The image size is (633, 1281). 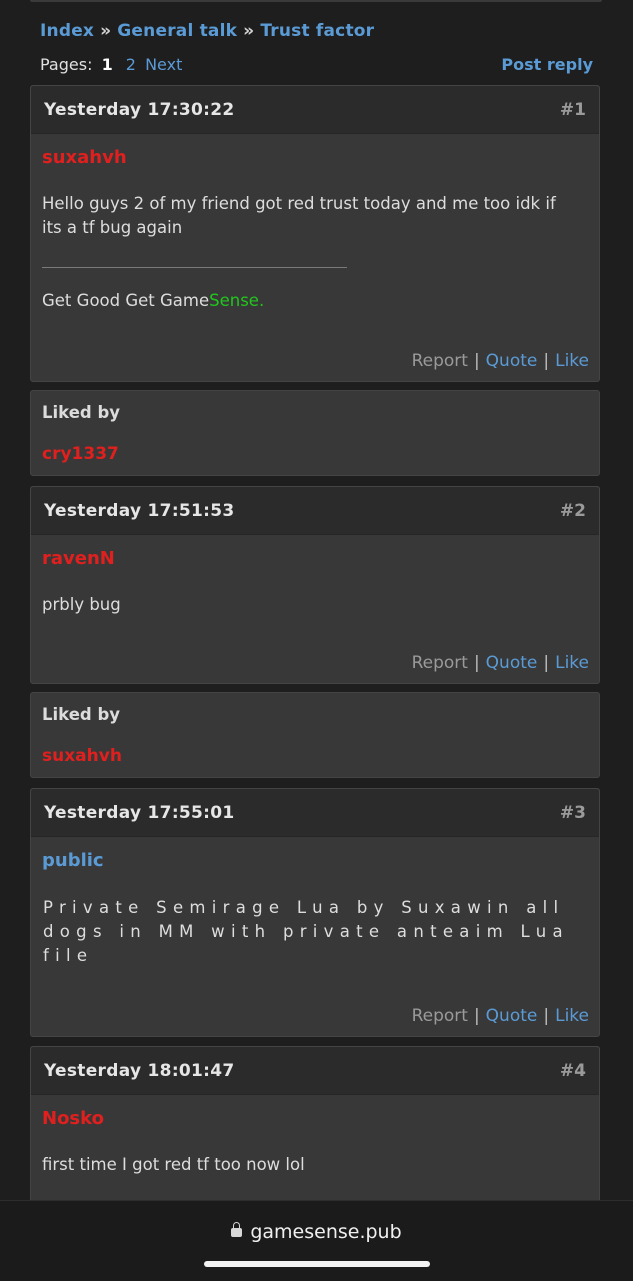 What do you see at coordinates (82, 756) in the screenshot?
I see `liked-by-user-link: suxahvh` at bounding box center [82, 756].